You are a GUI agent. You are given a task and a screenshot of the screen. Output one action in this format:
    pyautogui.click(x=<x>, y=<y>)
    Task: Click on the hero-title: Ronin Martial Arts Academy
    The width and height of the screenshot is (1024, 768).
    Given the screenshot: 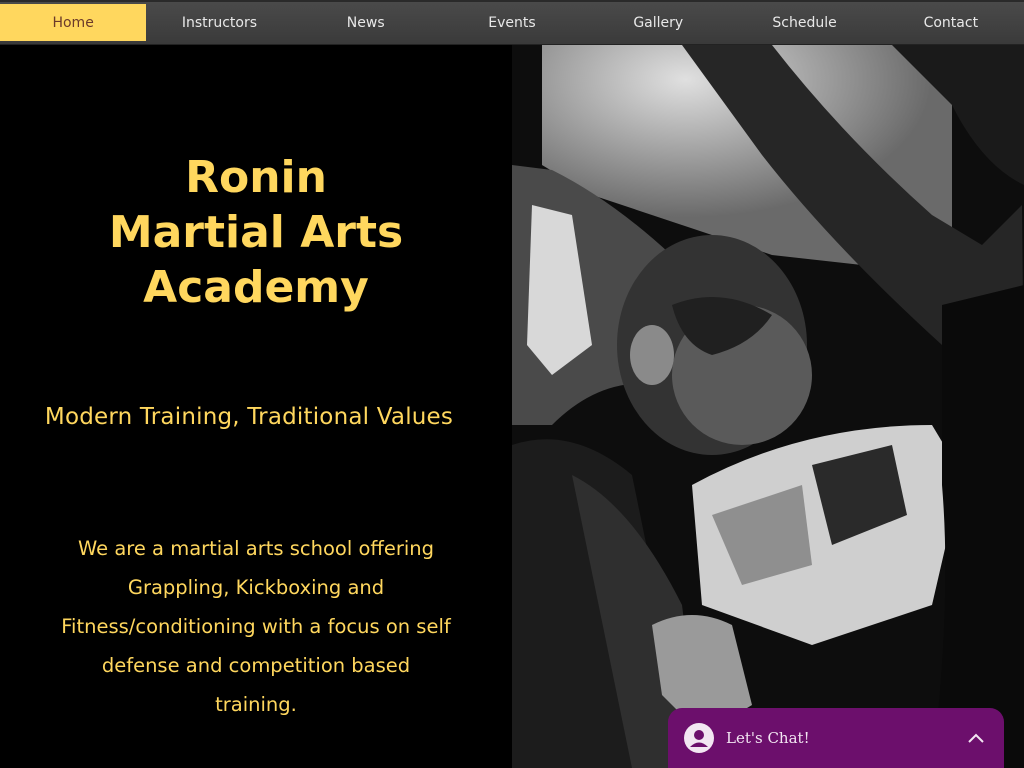 What is the action you would take?
    pyautogui.click(x=256, y=232)
    